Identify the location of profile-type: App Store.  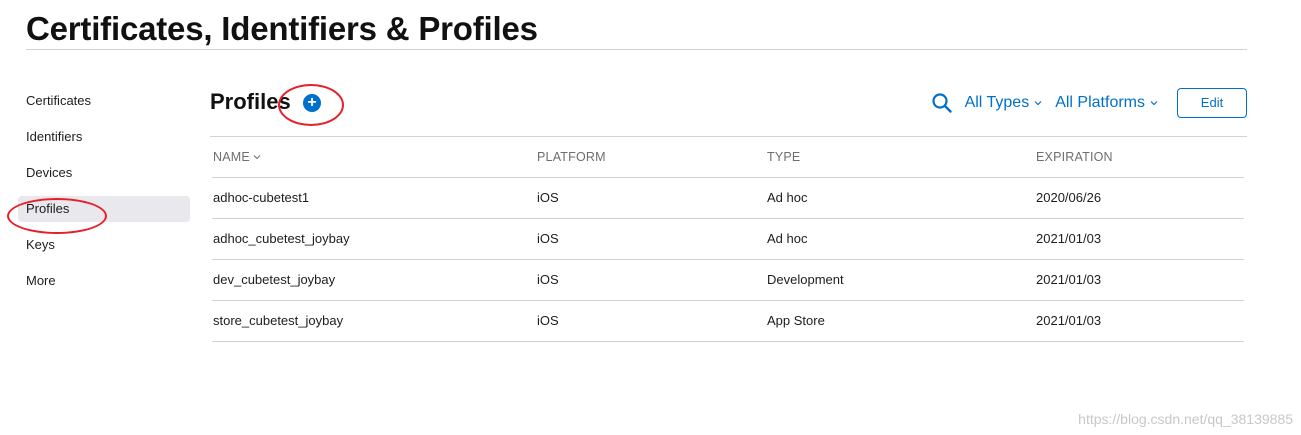
(796, 320).